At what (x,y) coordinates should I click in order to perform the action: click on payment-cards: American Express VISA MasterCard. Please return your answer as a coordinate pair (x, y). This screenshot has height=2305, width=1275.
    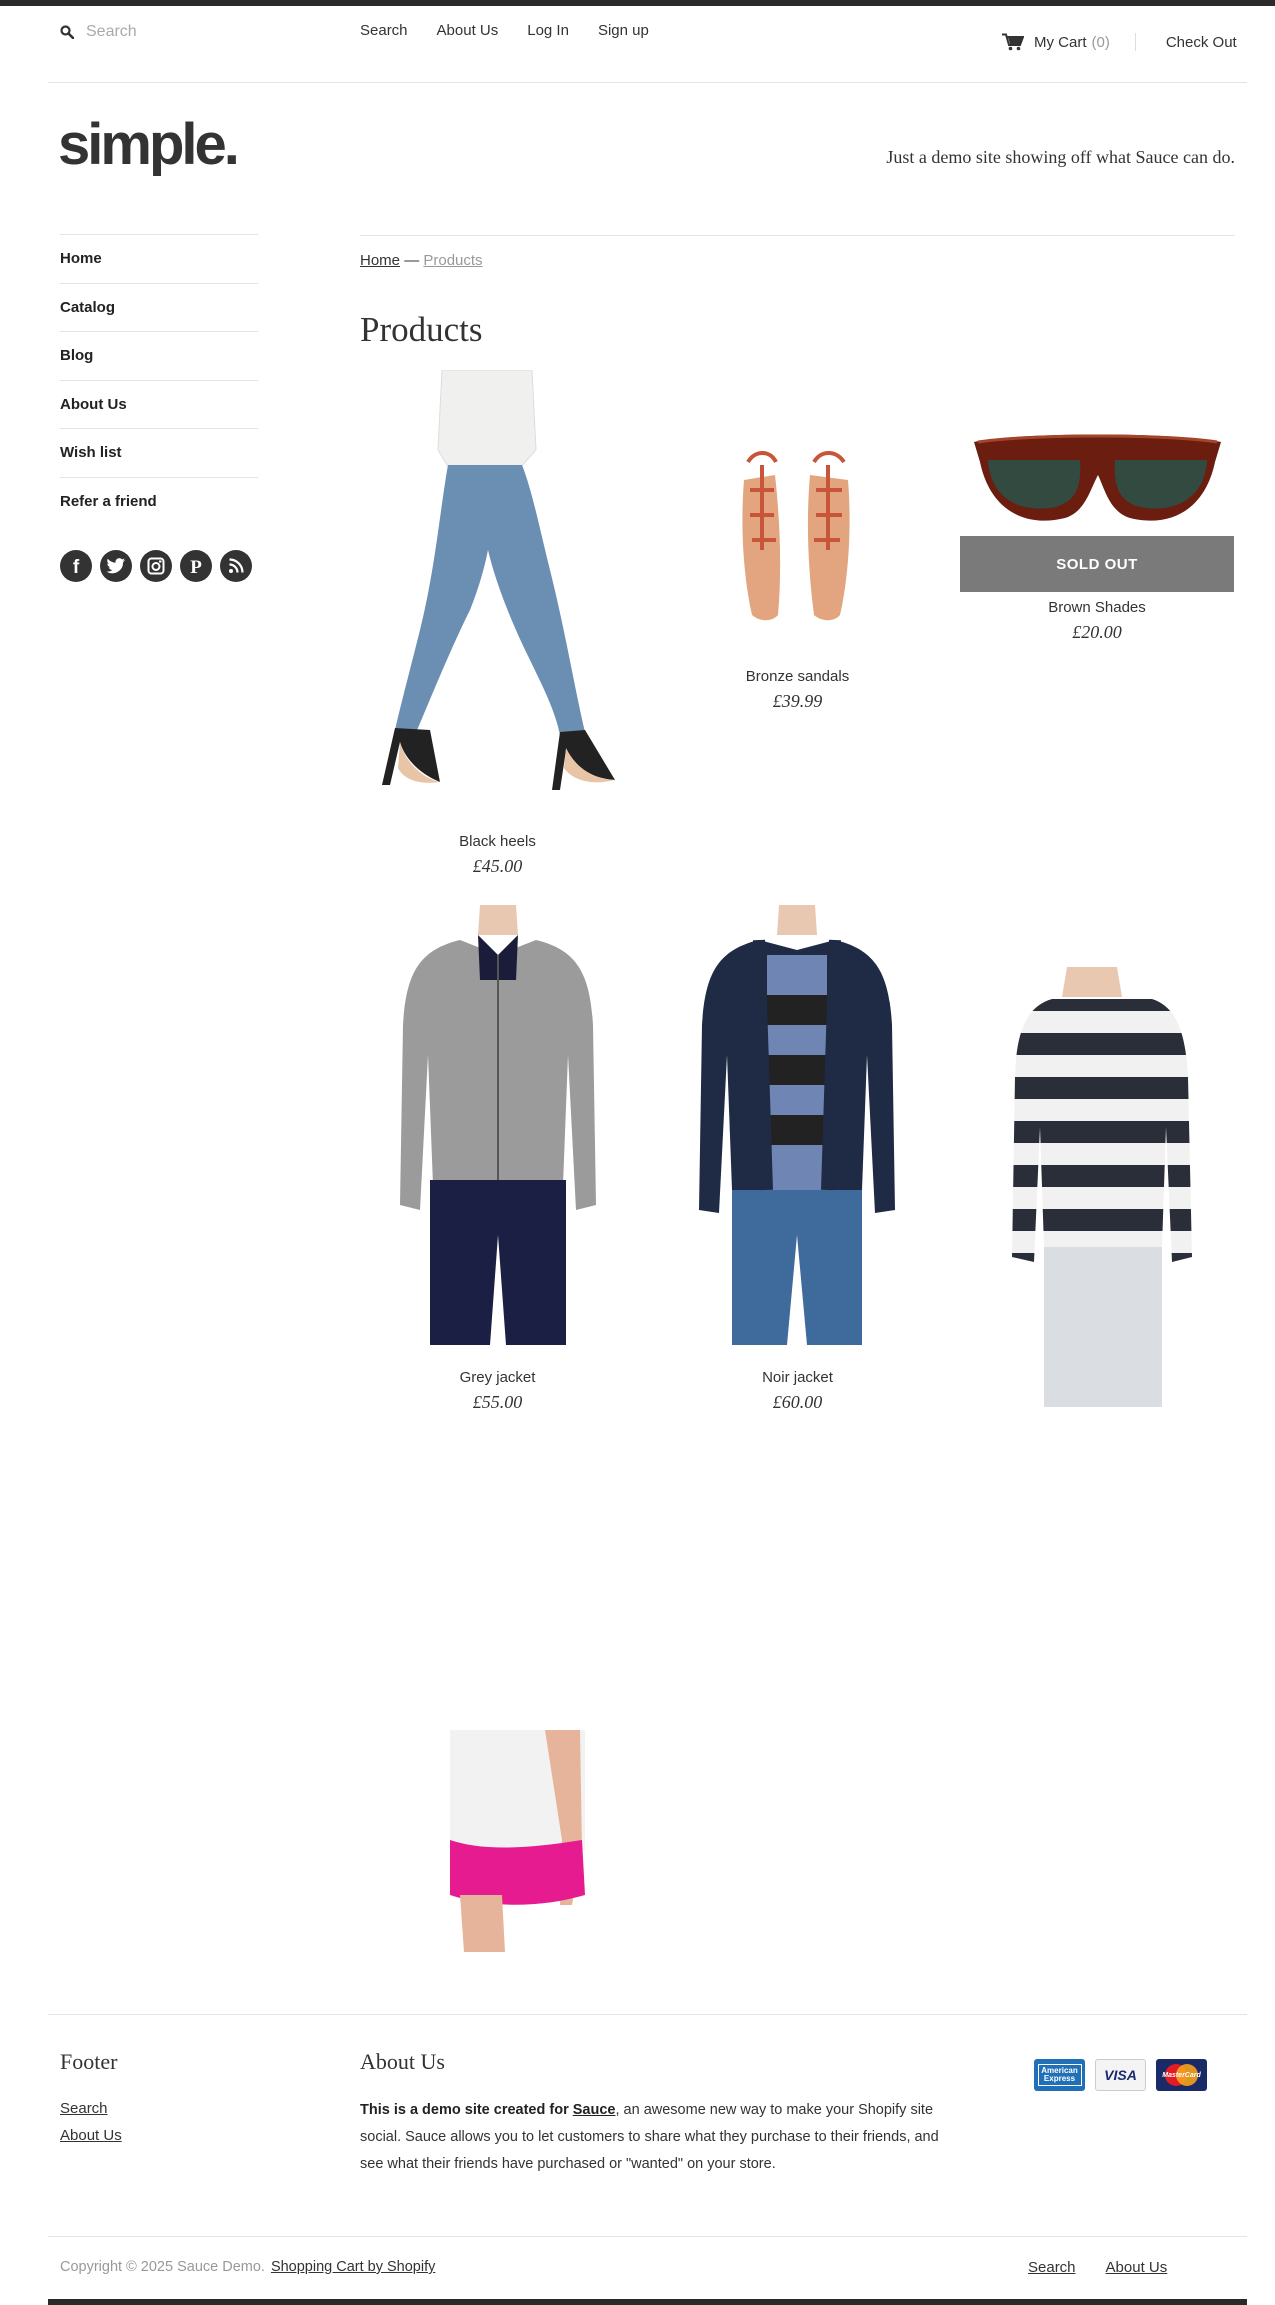
    Looking at the image, I should click on (1125, 2075).